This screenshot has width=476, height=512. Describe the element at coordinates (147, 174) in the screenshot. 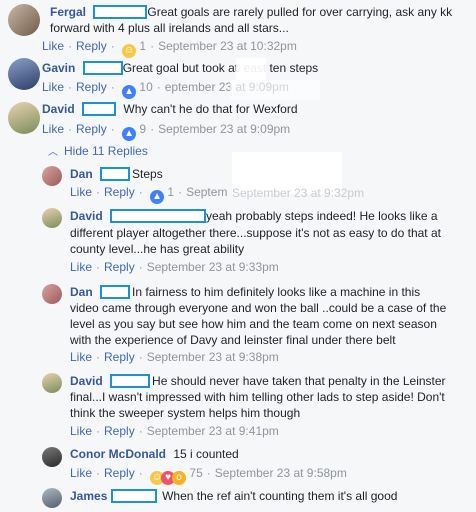

I see `comment-text: Steps` at that location.